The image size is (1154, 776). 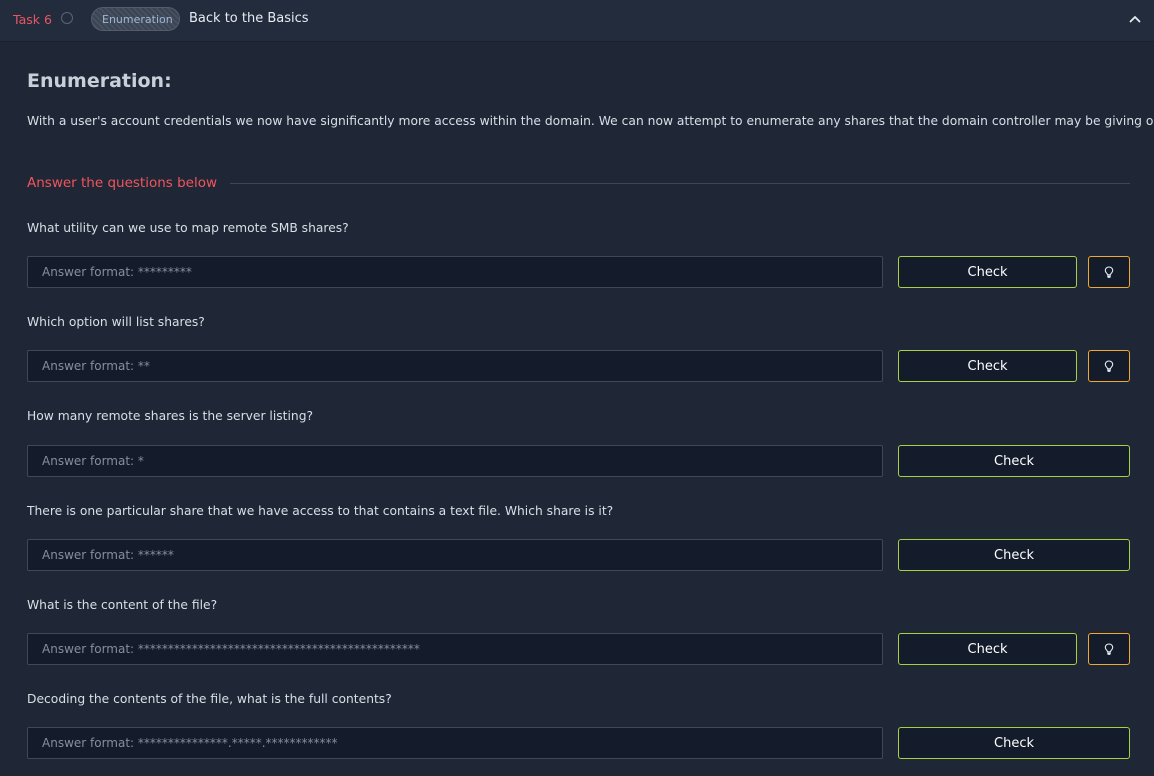 What do you see at coordinates (1135, 19) in the screenshot?
I see `chevron-up-icon` at bounding box center [1135, 19].